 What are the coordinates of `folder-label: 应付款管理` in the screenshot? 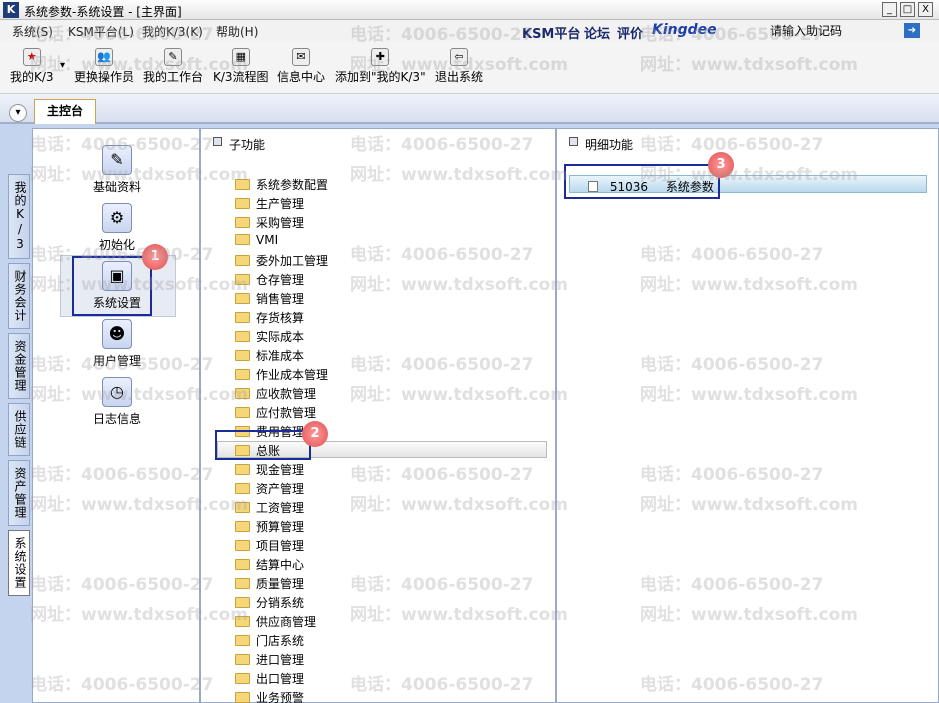 It's located at (286, 413).